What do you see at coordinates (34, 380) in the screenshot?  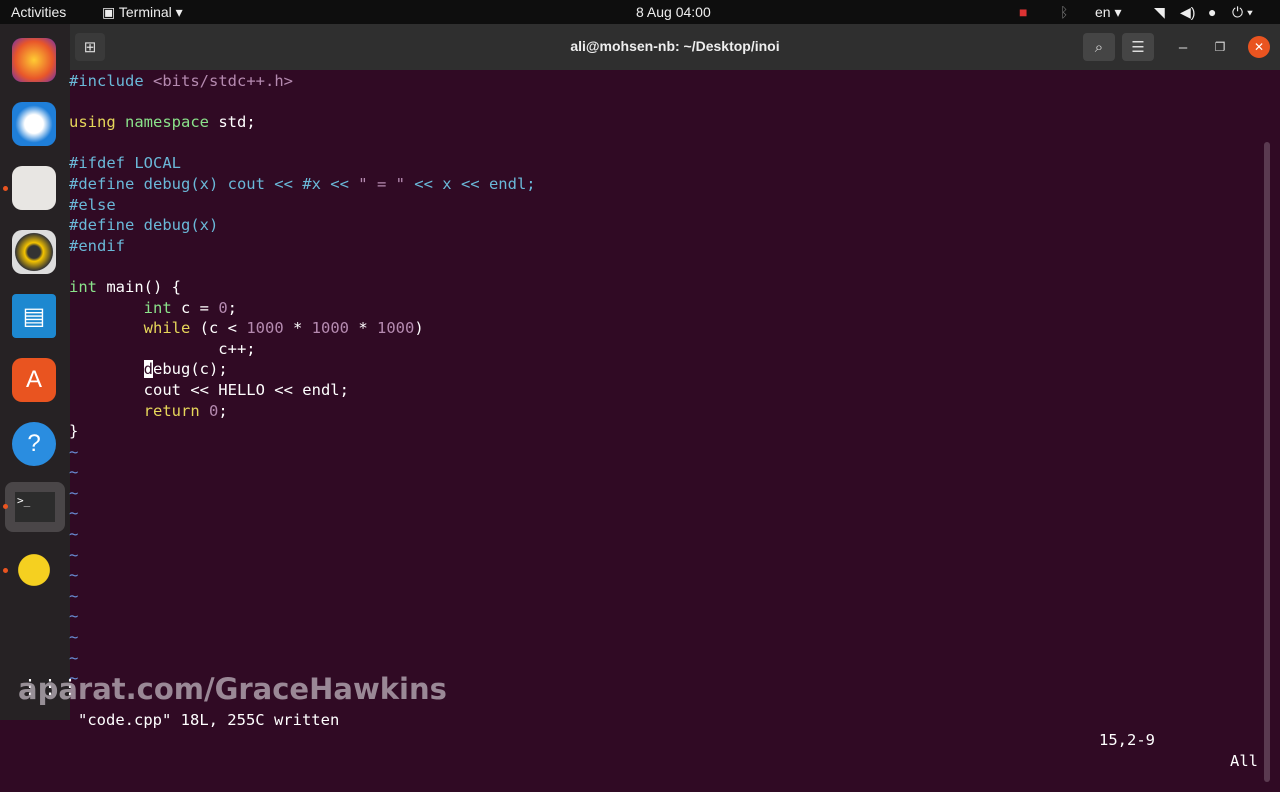 I see `app-center-icon: A` at bounding box center [34, 380].